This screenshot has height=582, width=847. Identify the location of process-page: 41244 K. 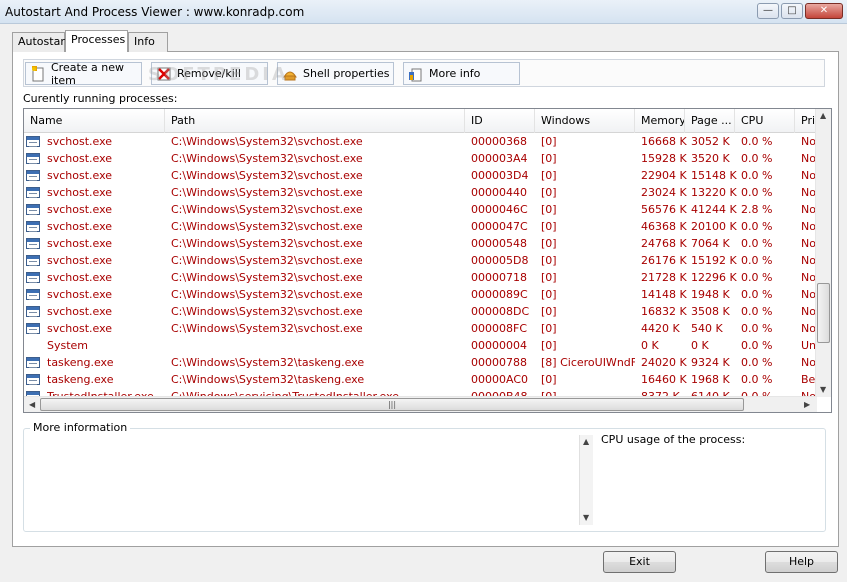
(714, 209).